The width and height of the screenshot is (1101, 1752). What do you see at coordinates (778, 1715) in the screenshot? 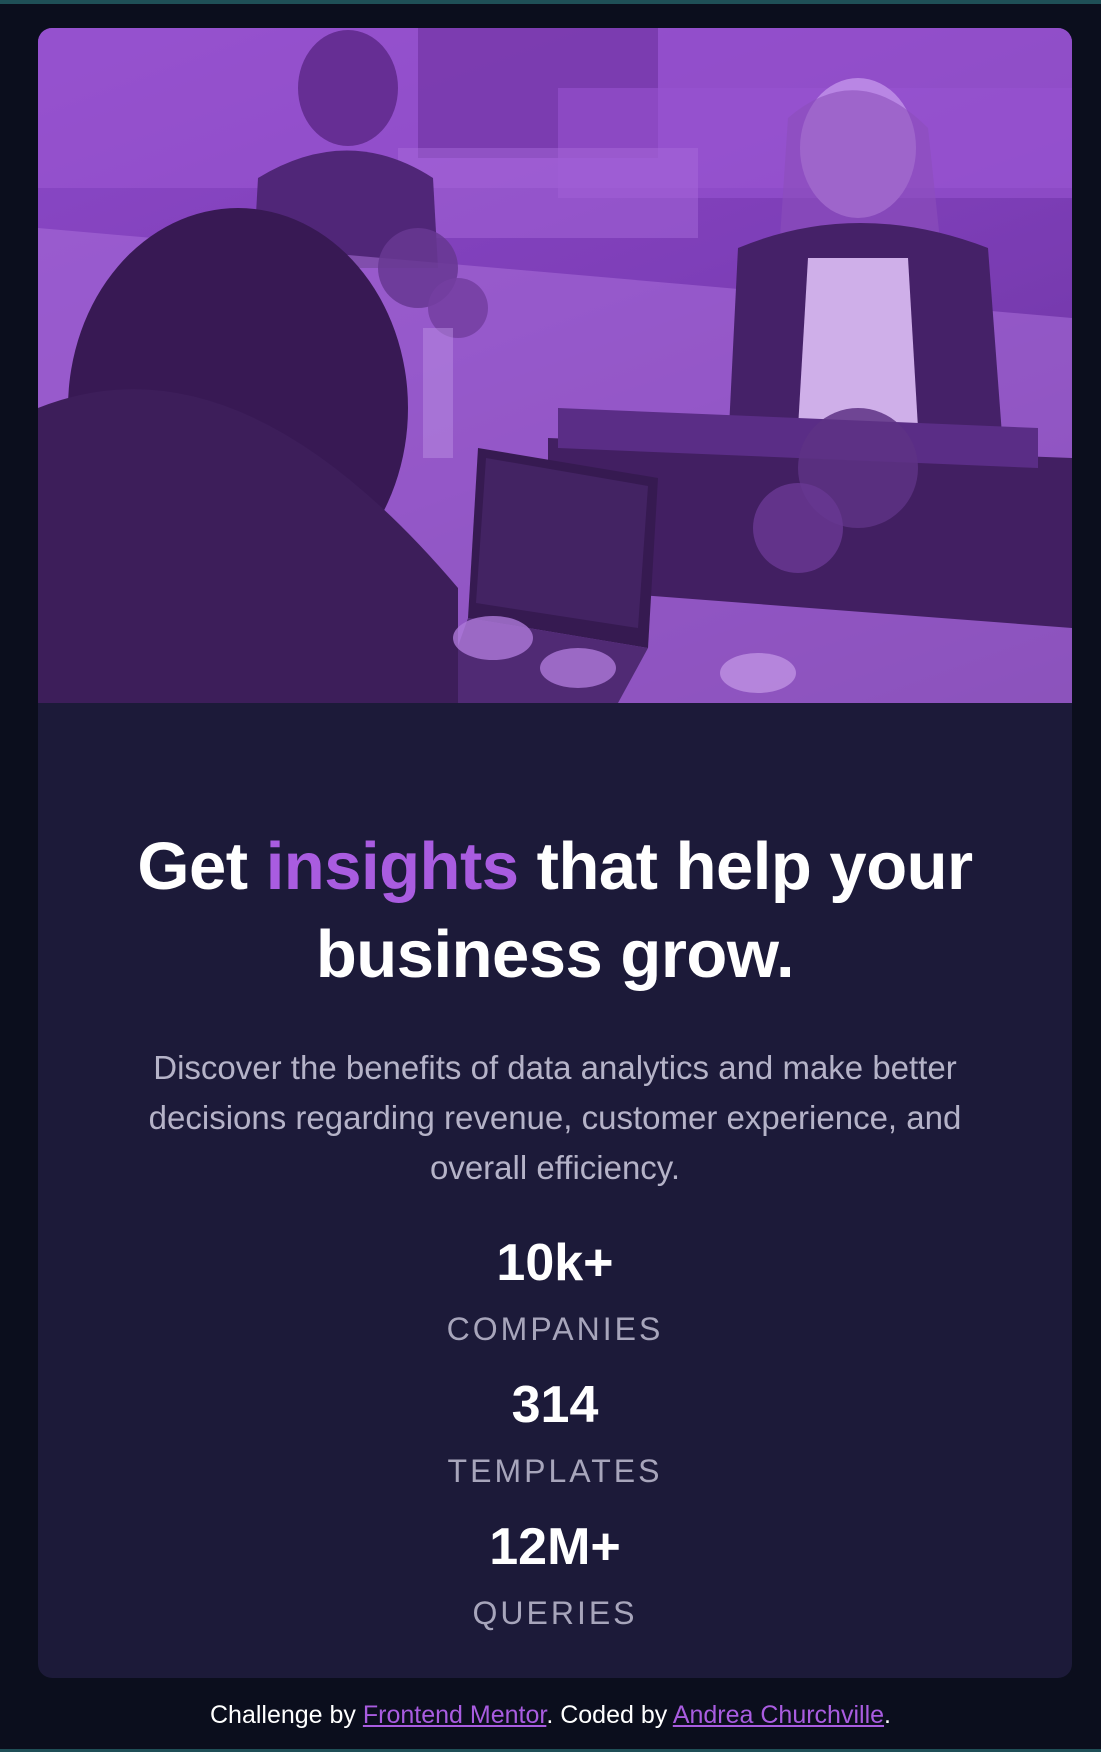
I see `author-link: Andrea Churchville` at bounding box center [778, 1715].